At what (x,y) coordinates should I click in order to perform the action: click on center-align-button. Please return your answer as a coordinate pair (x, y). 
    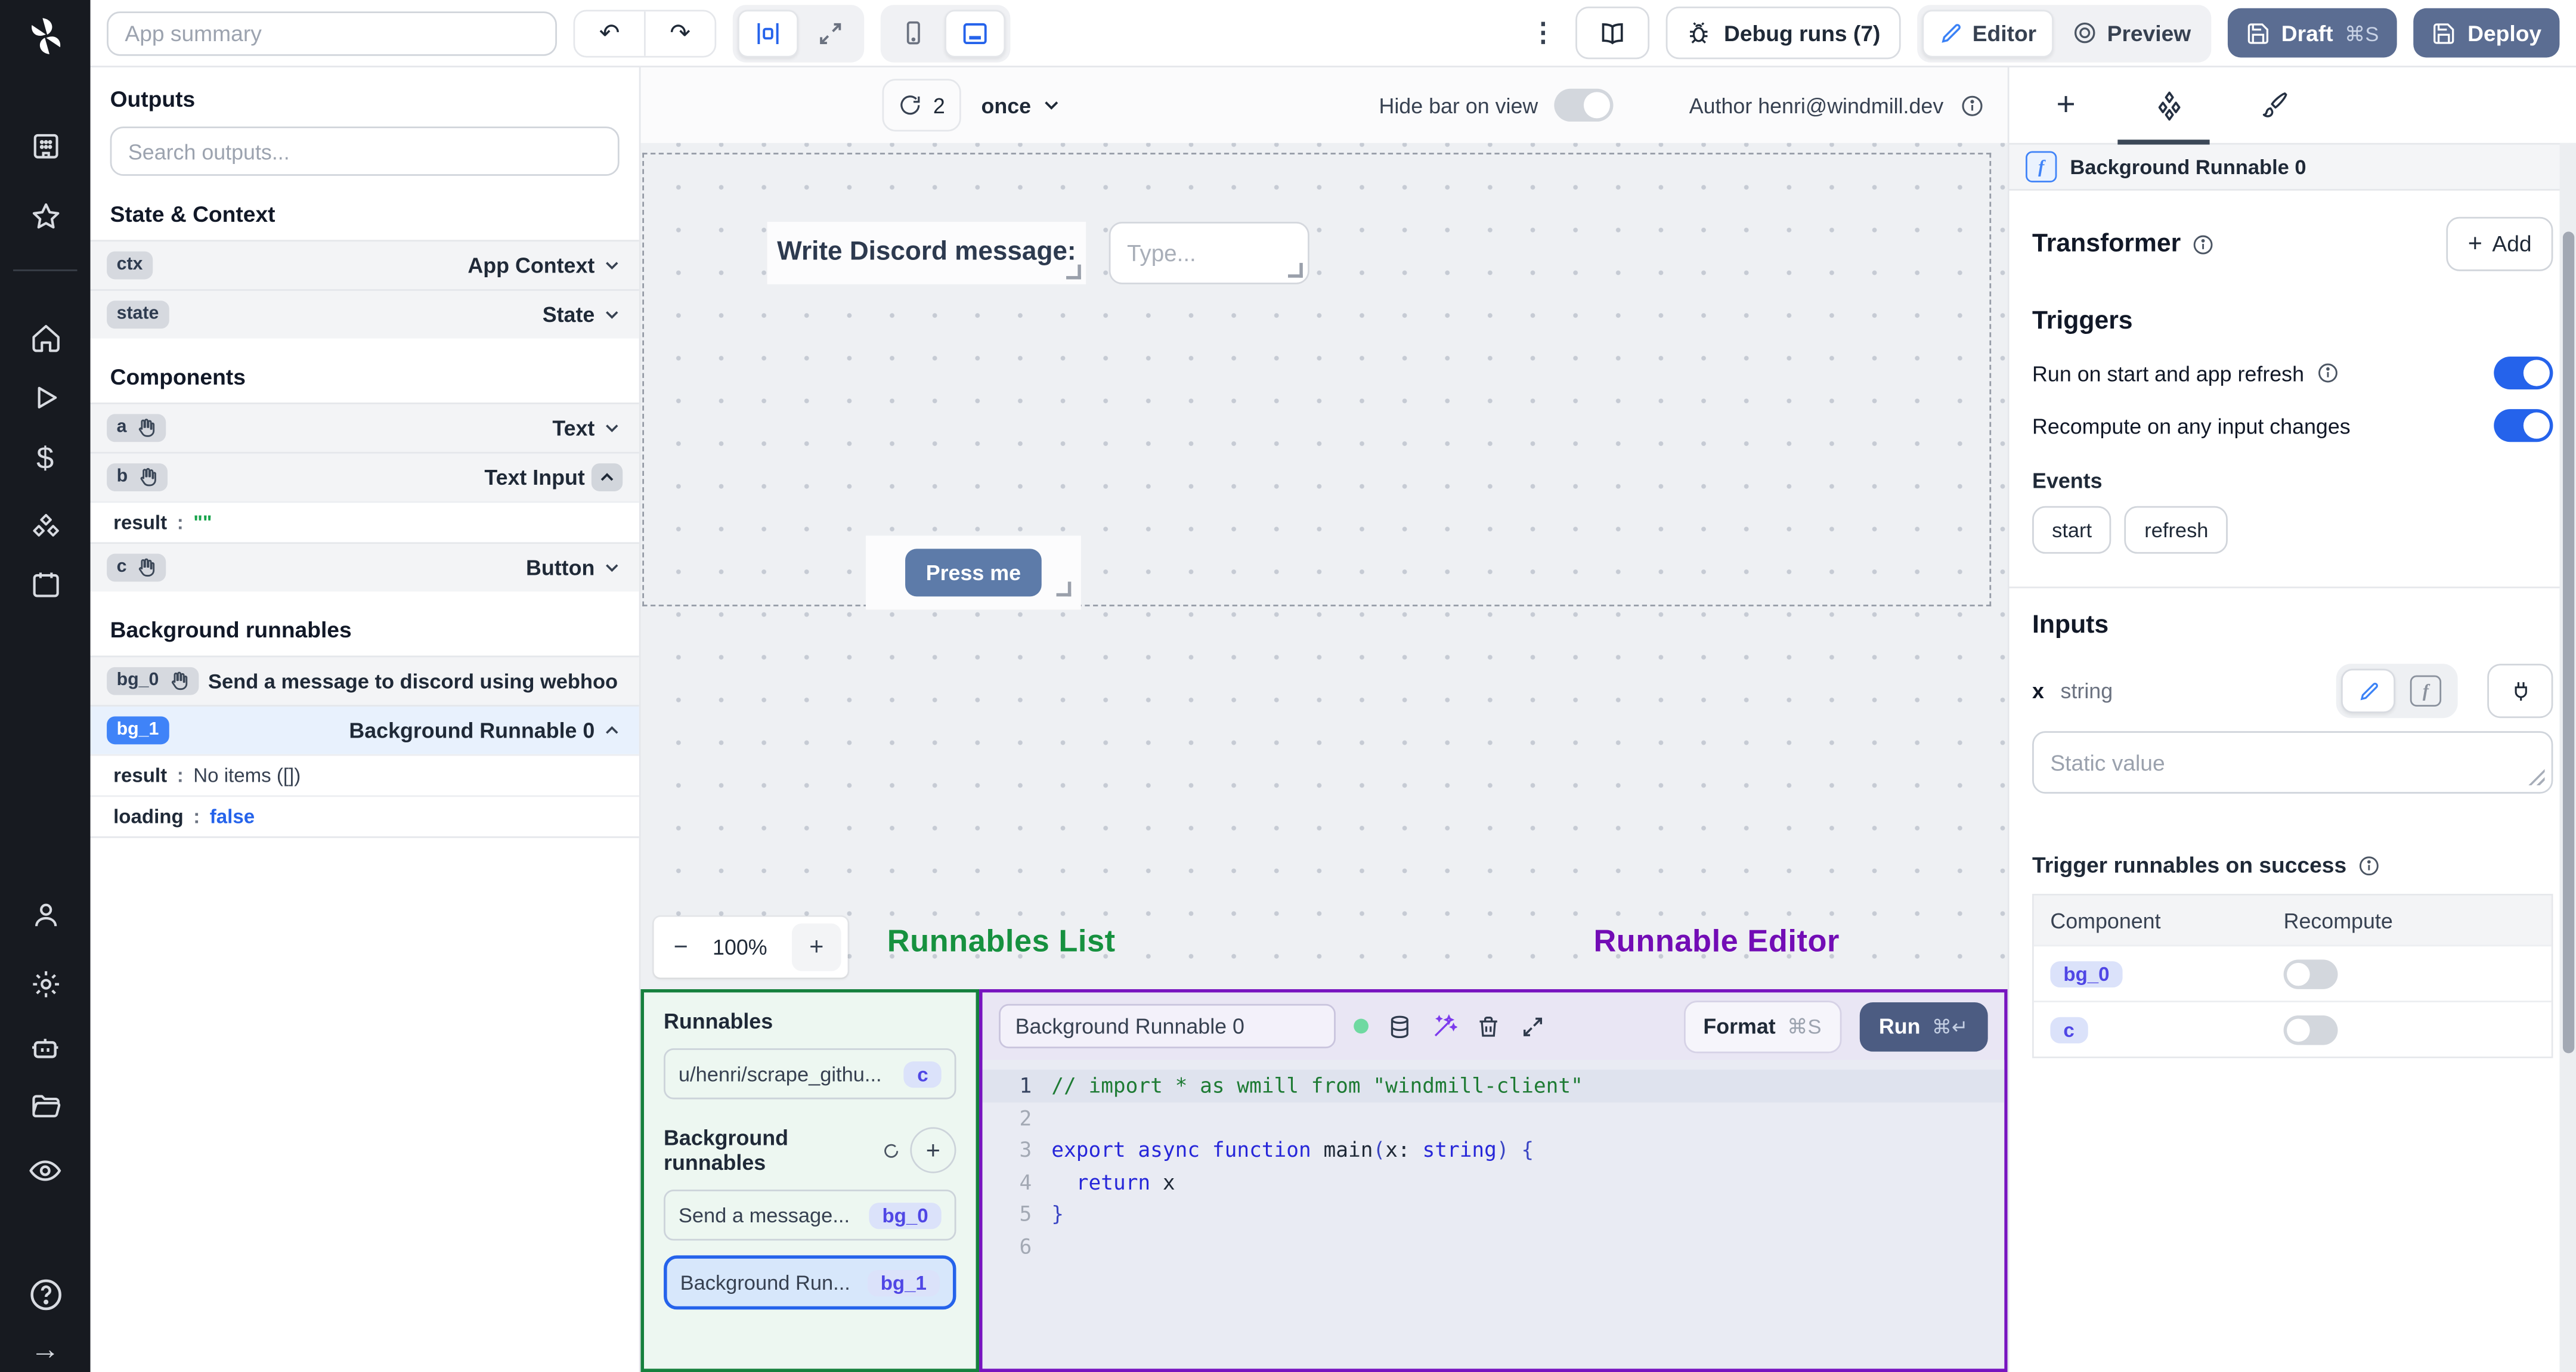
    Looking at the image, I should click on (768, 33).